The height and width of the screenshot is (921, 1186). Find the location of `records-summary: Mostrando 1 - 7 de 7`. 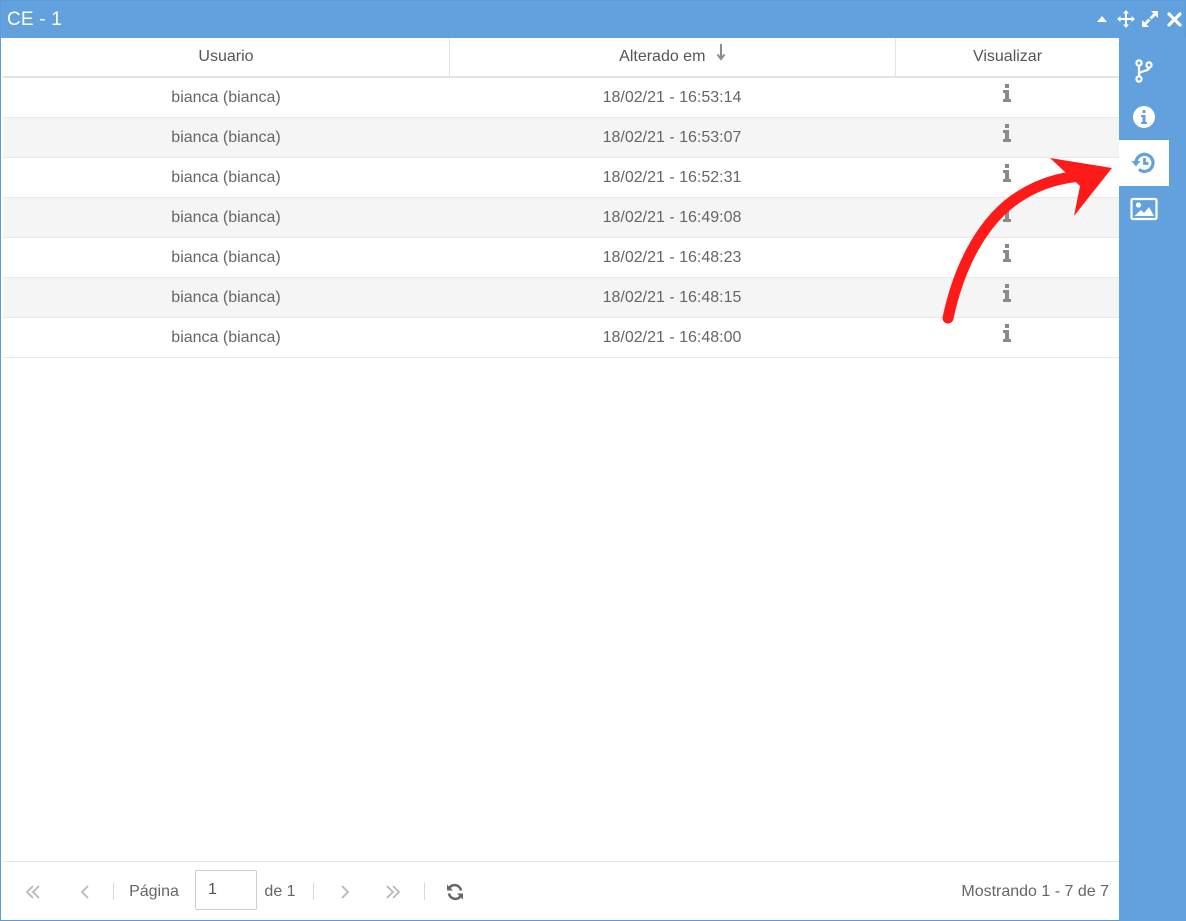

records-summary: Mostrando 1 - 7 de 7 is located at coordinates (1035, 891).